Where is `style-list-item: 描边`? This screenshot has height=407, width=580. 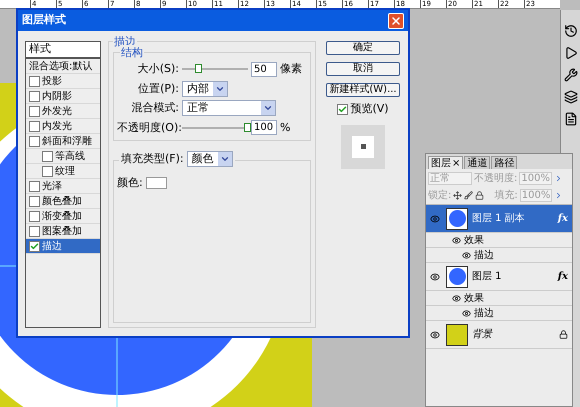
style-list-item: 描边 is located at coordinates (63, 246).